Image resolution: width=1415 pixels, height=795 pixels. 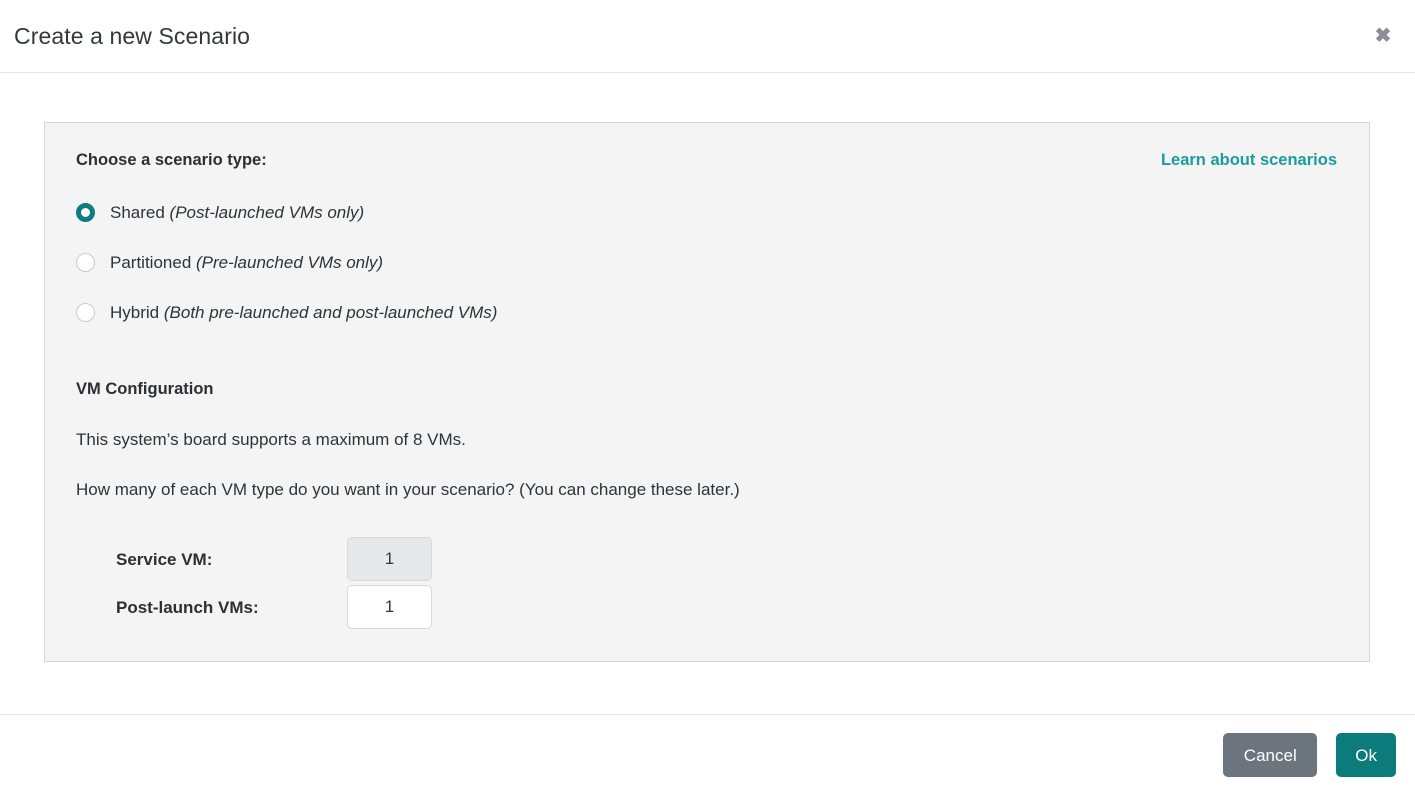 I want to click on radio-icon-shared, so click(x=85, y=213).